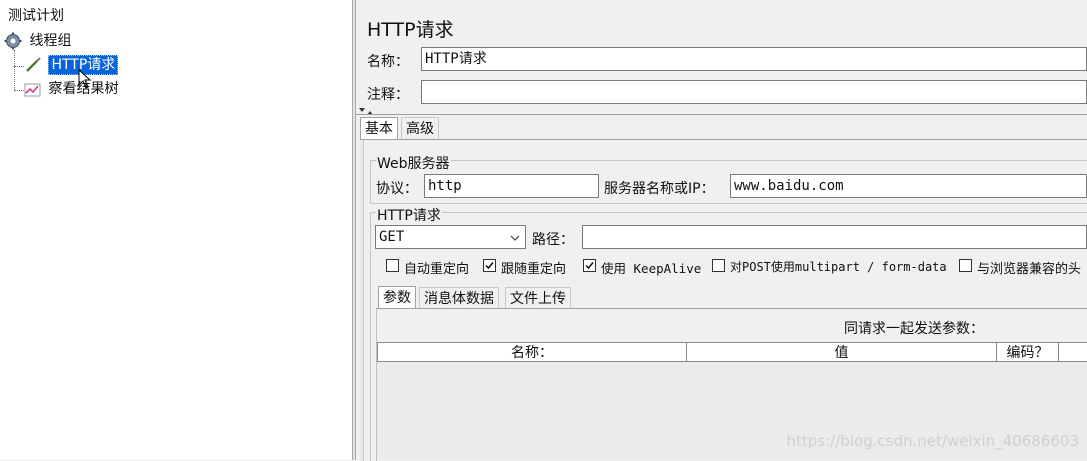 This screenshot has height=461, width=1087. What do you see at coordinates (754, 59) in the screenshot?
I see `name-input: HTTP请求` at bounding box center [754, 59].